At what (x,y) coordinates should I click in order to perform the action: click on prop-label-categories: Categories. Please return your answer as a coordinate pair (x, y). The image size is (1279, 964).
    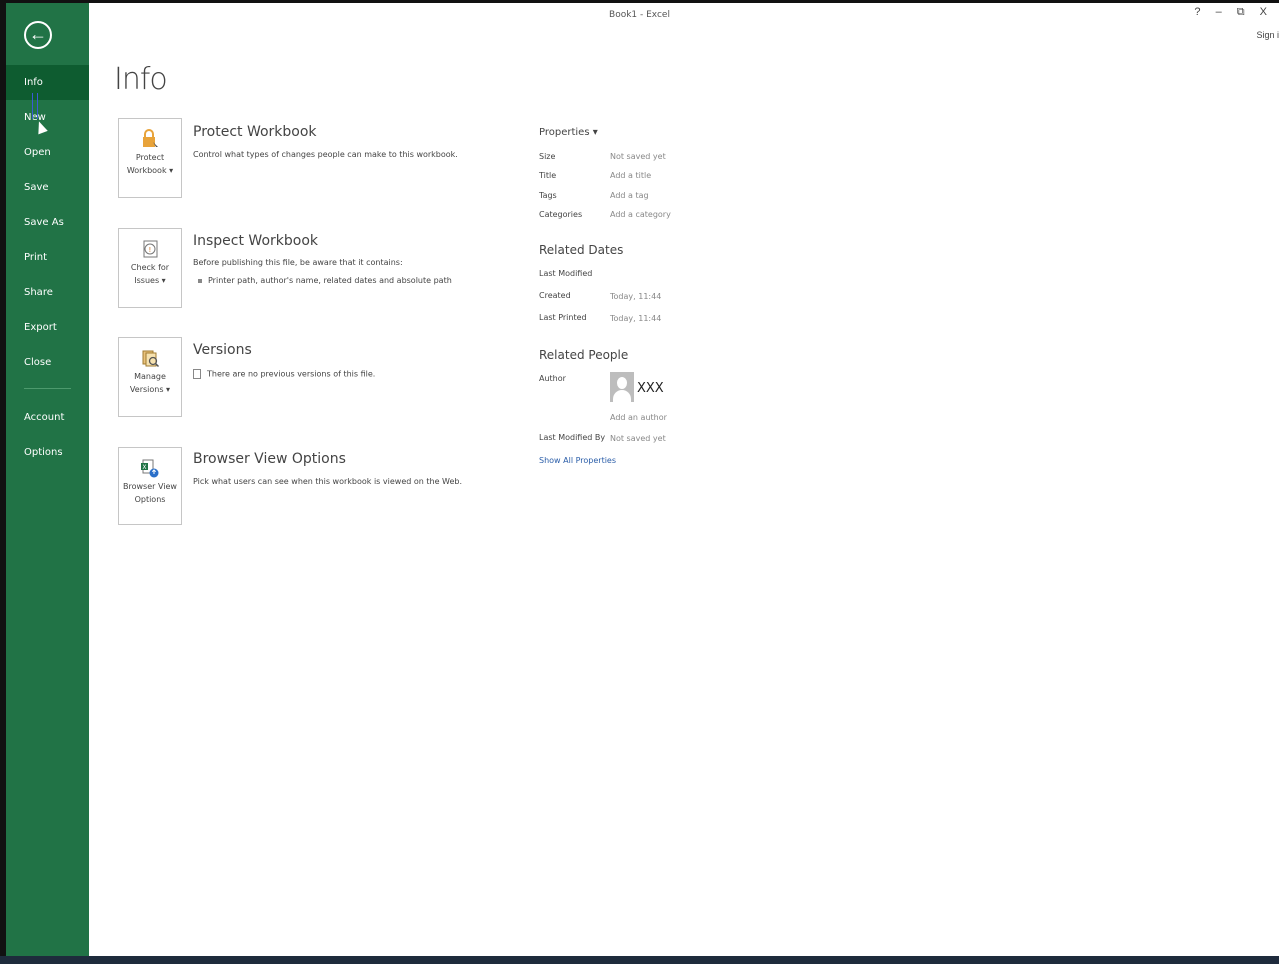
    Looking at the image, I should click on (561, 214).